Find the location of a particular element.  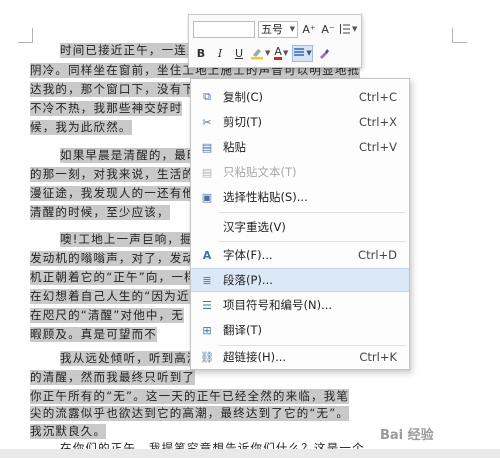

format-painter-icon is located at coordinates (324, 53).